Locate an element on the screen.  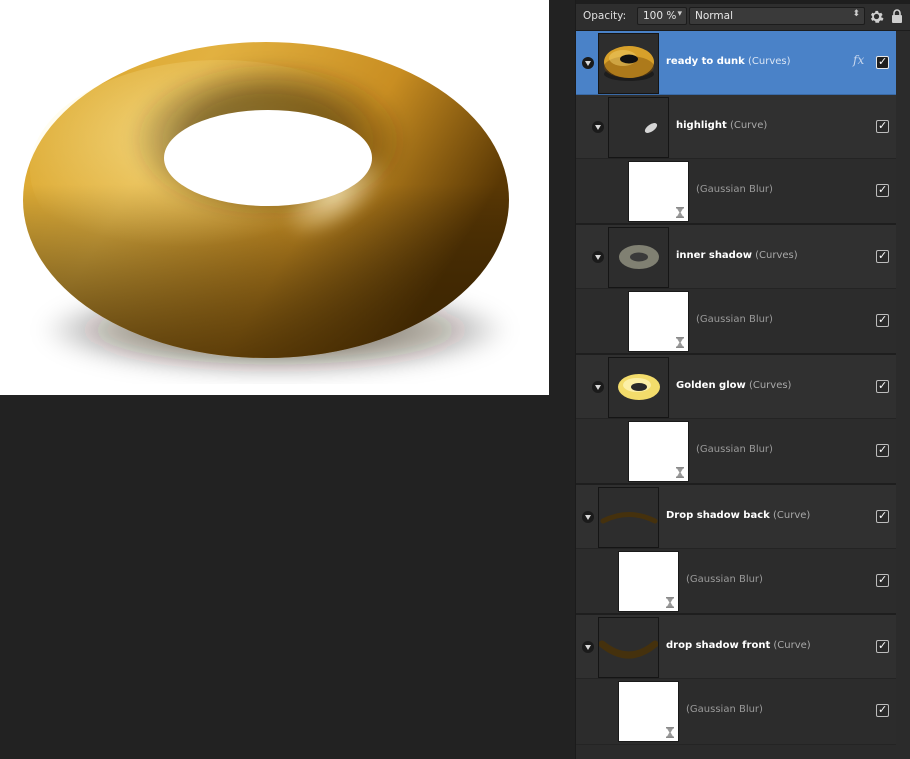
layer-label: drop shadow front (Curve) is located at coordinates (738, 645).